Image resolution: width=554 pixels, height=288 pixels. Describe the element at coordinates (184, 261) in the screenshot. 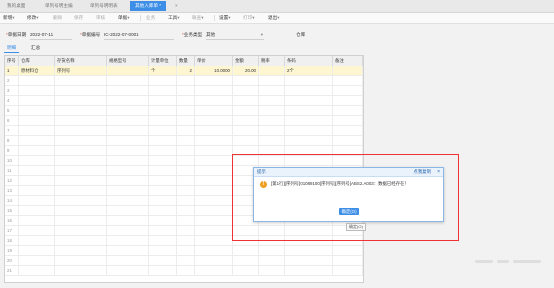

I see `table-row: 20` at that location.